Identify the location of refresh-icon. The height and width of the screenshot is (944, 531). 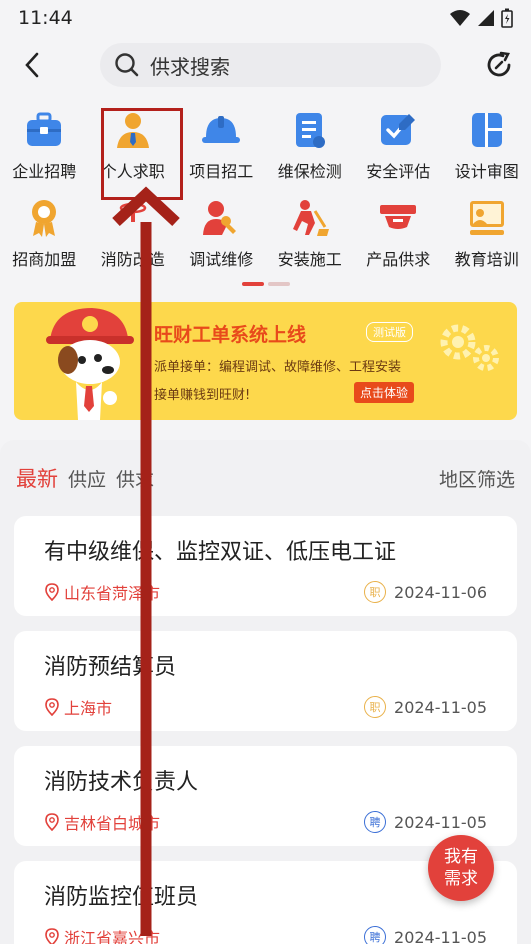
(499, 64).